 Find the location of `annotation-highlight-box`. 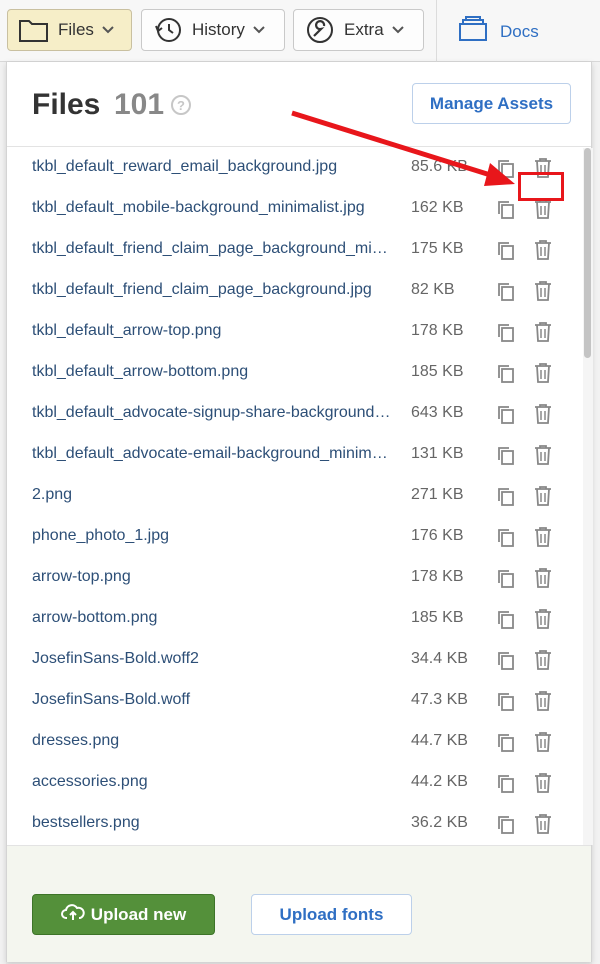

annotation-highlight-box is located at coordinates (541, 186).